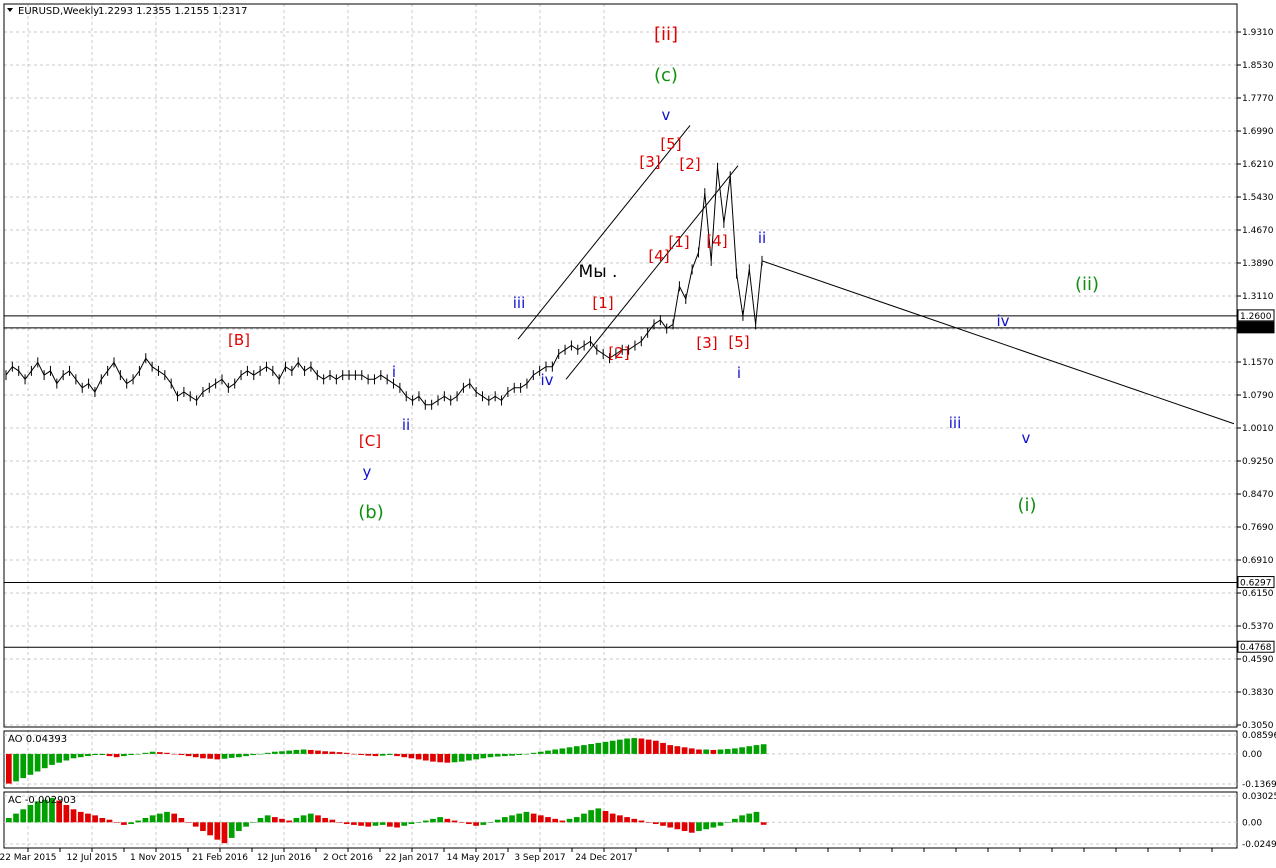 This screenshot has width=1276, height=868. What do you see at coordinates (1258, 693) in the screenshot?
I see `y-tick-label: 0.3830` at bounding box center [1258, 693].